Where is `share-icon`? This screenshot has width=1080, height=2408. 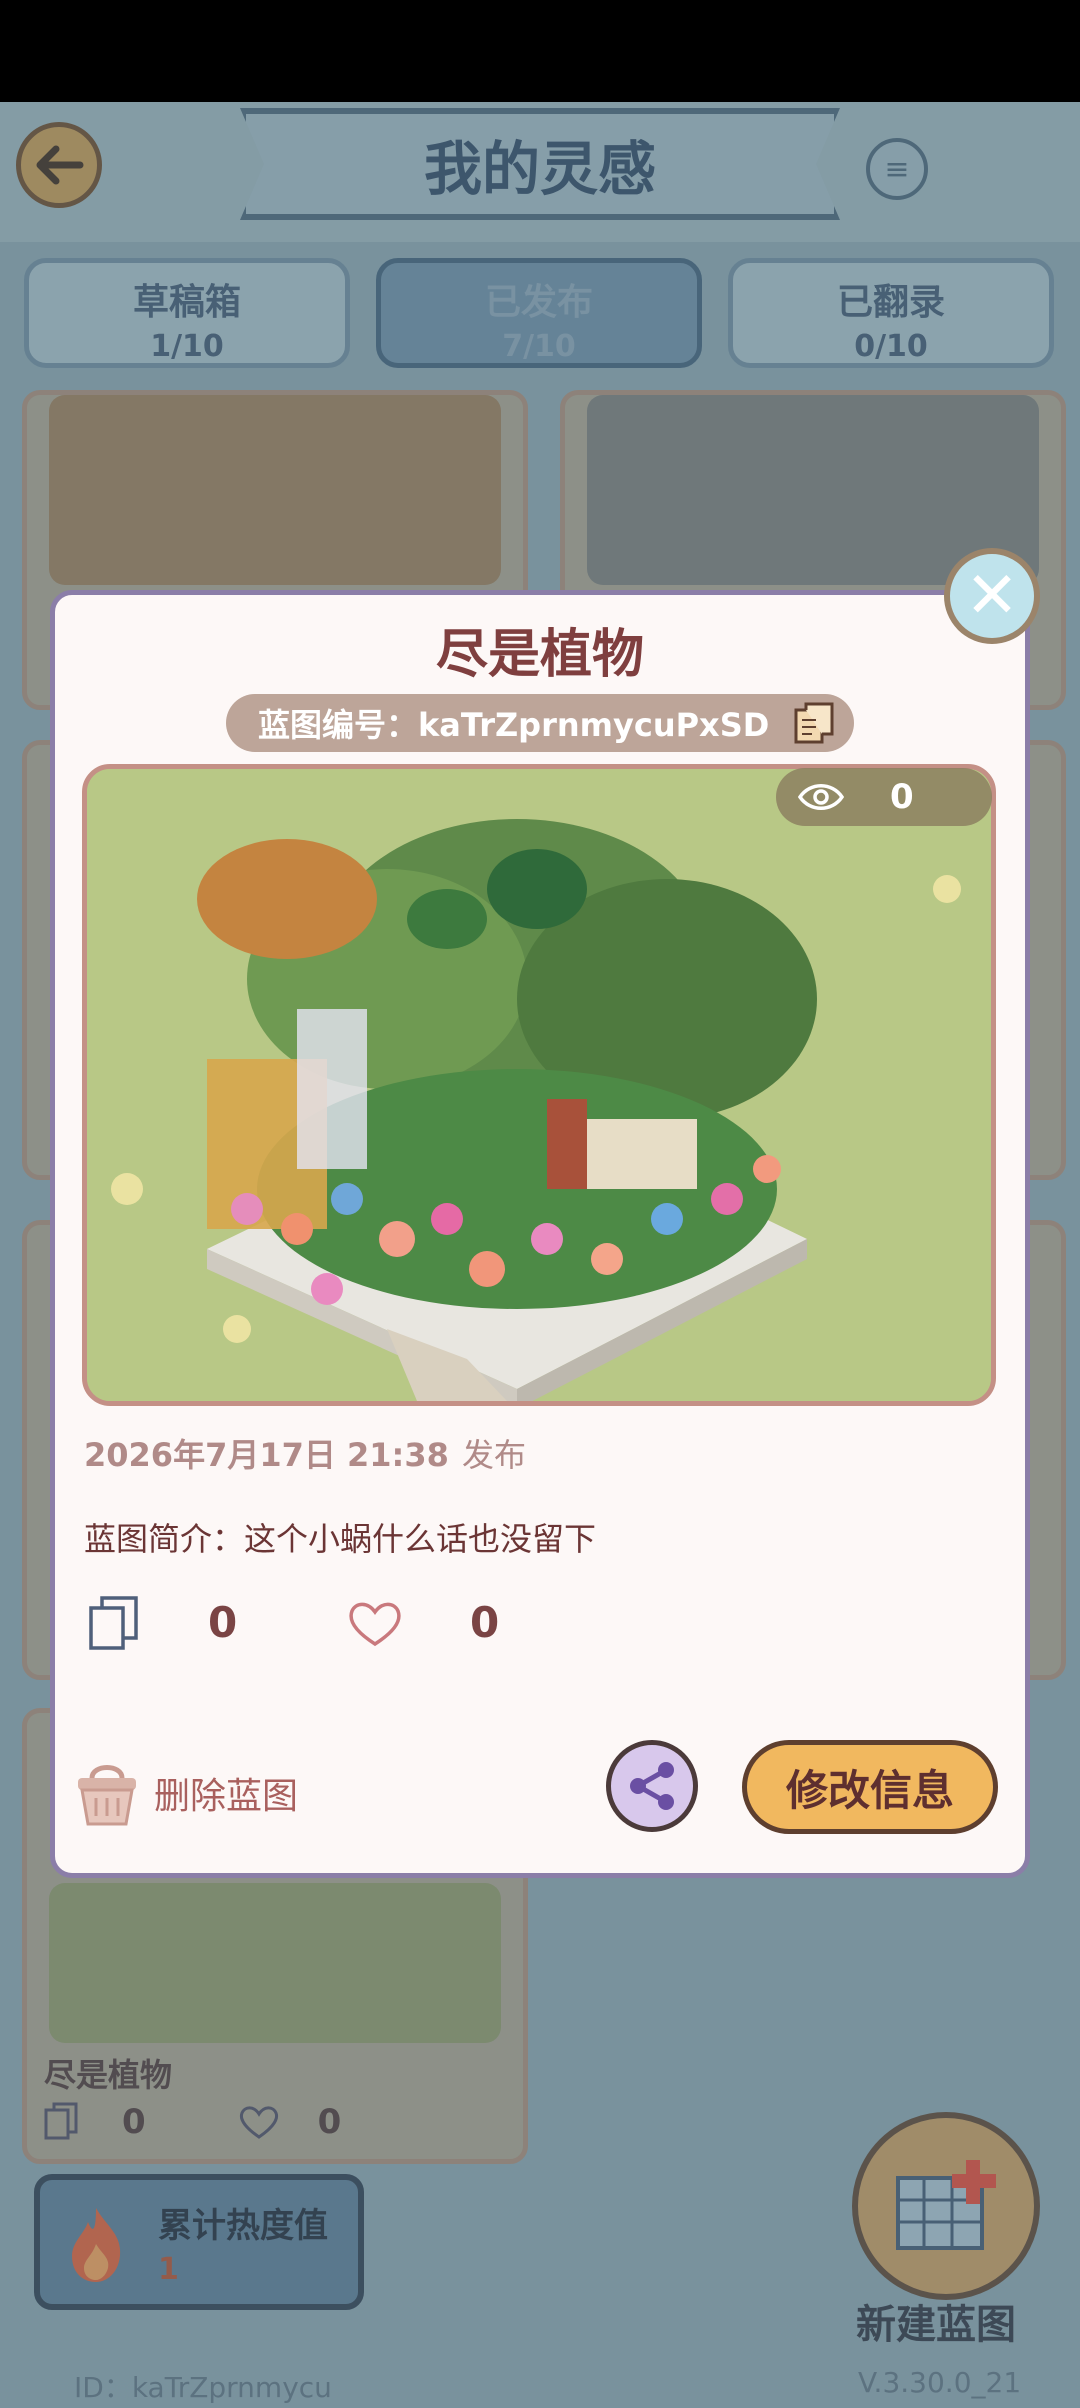 share-icon is located at coordinates (652, 1786).